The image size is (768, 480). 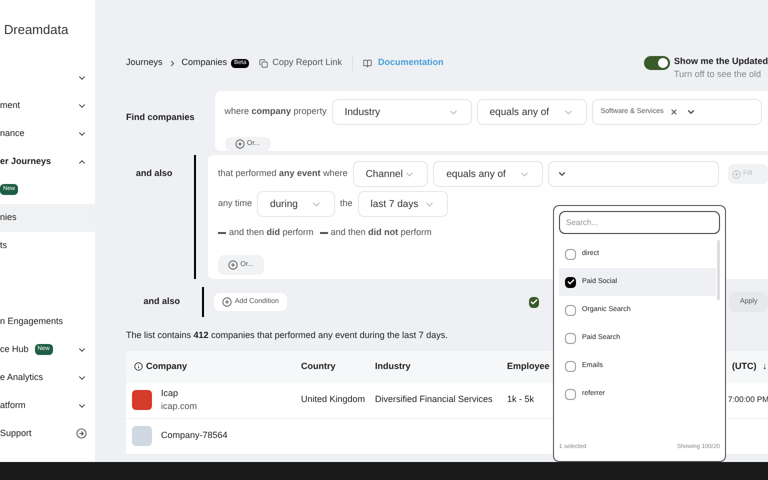 What do you see at coordinates (47, 246) in the screenshot?
I see `sidebar-item: ts` at bounding box center [47, 246].